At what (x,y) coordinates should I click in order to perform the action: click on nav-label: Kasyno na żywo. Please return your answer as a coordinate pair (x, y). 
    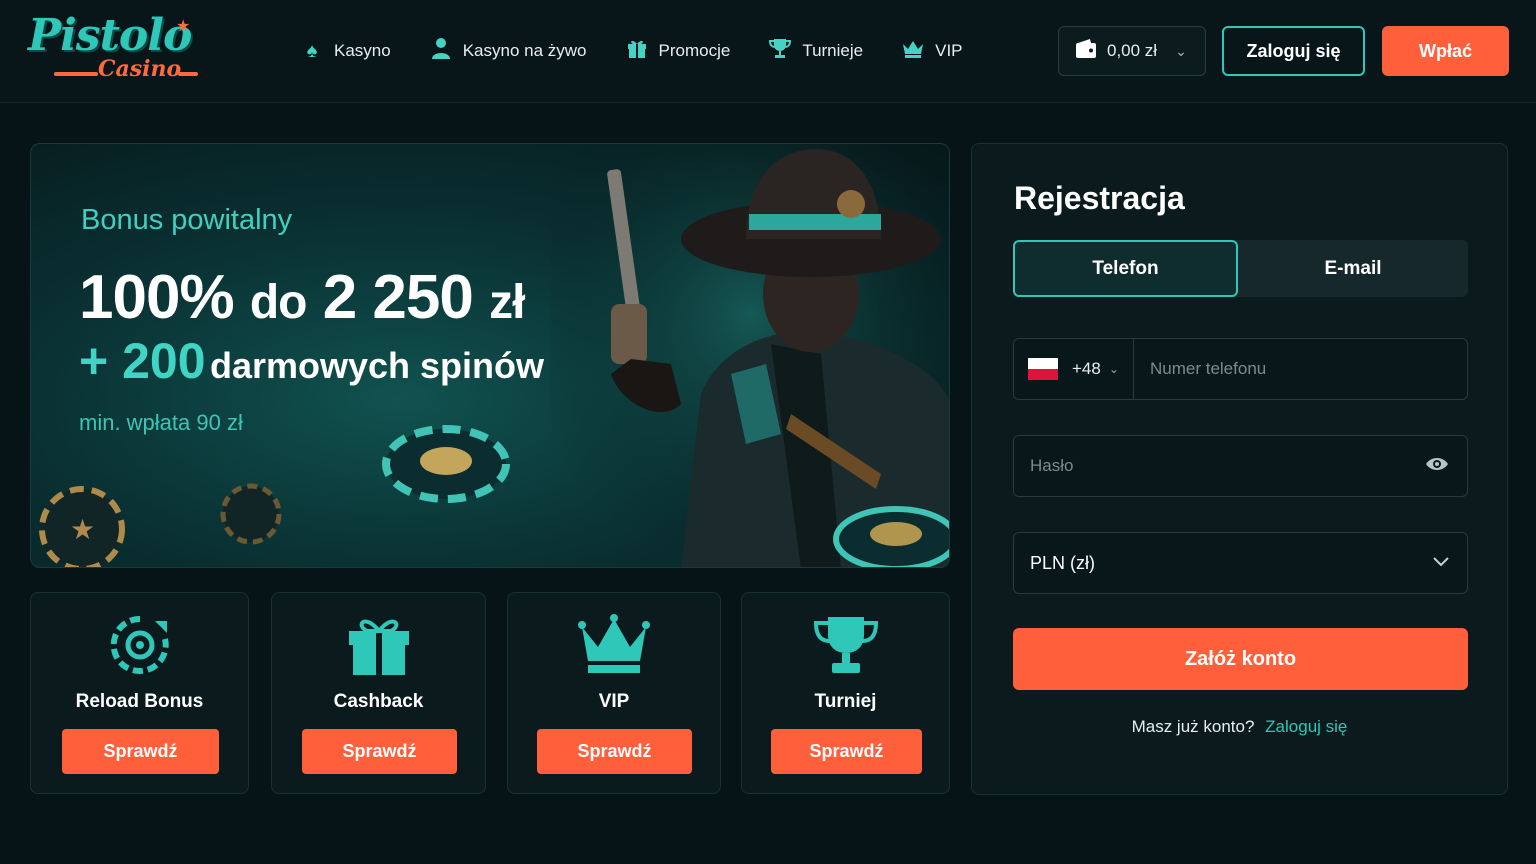
    Looking at the image, I should click on (524, 50).